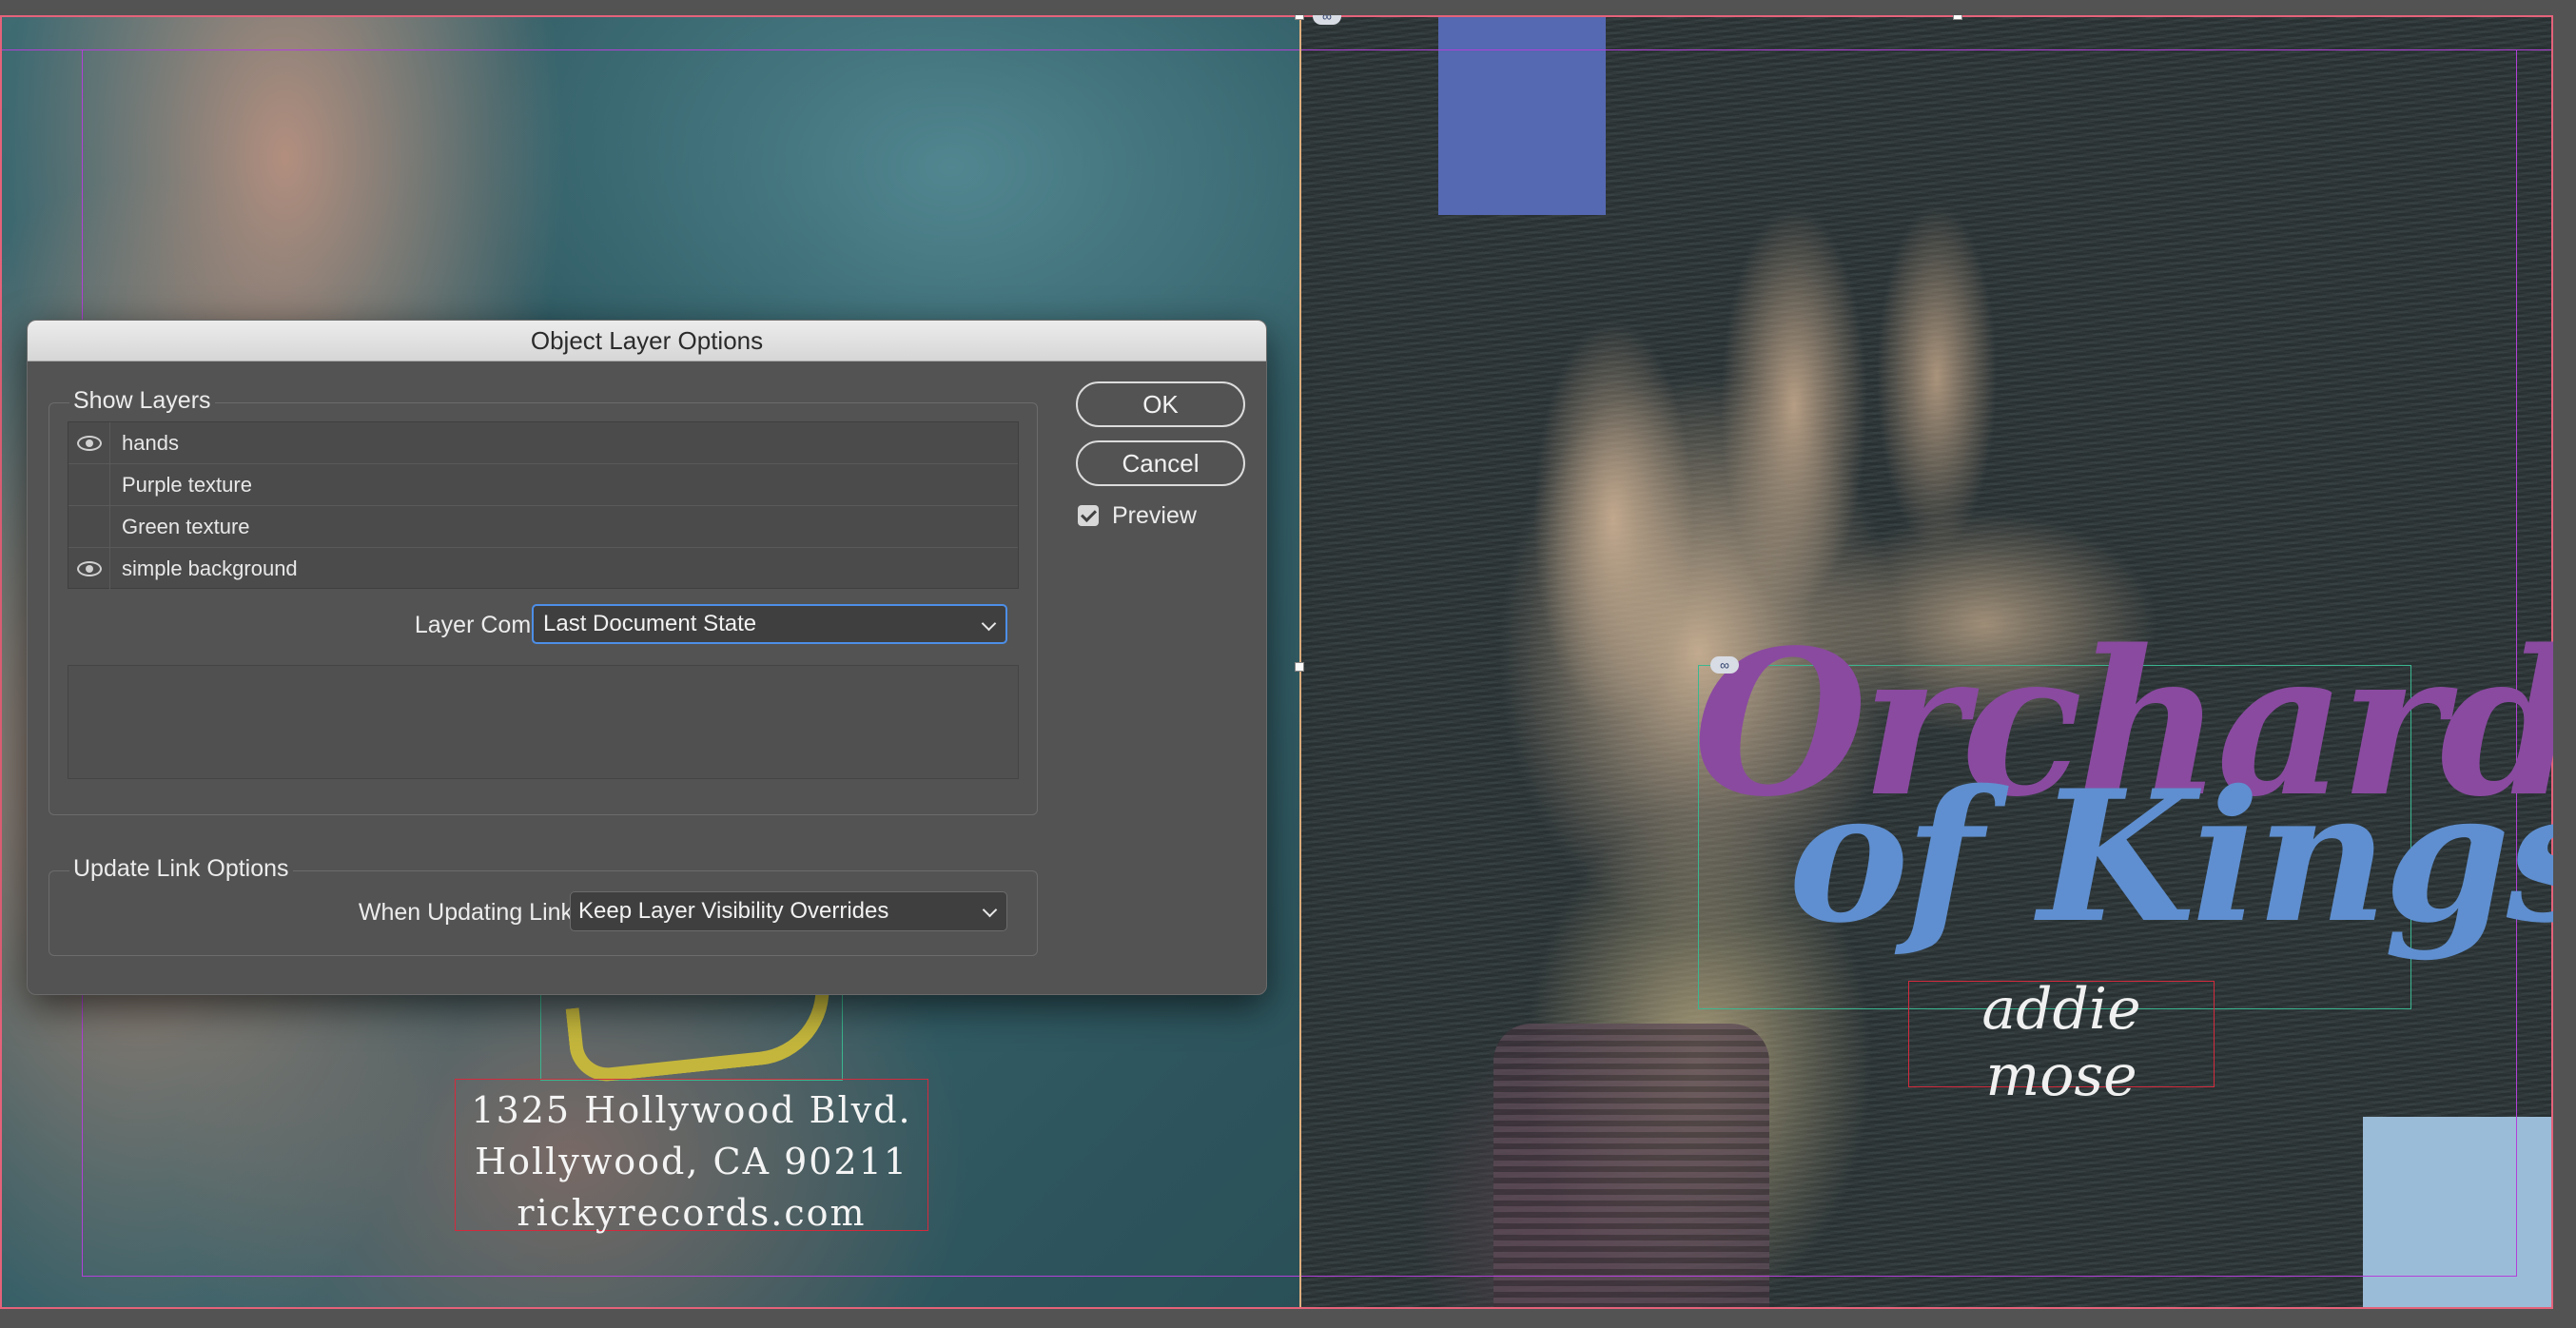 Image resolution: width=2576 pixels, height=1328 pixels. What do you see at coordinates (1522, 116) in the screenshot?
I see `blue-rectangle-top` at bounding box center [1522, 116].